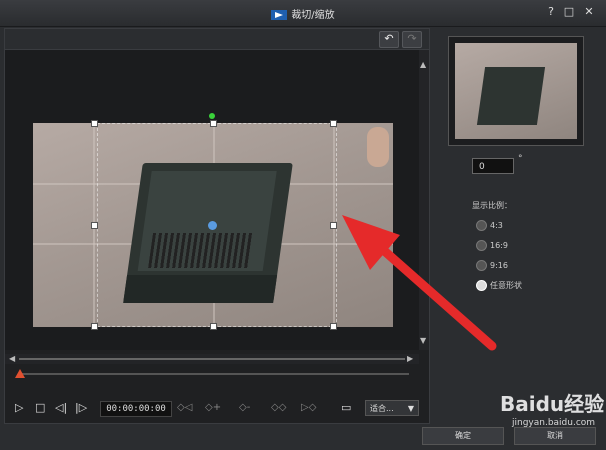 This screenshot has height=450, width=606. I want to click on annotation-arrow-icon, so click(419, 283).